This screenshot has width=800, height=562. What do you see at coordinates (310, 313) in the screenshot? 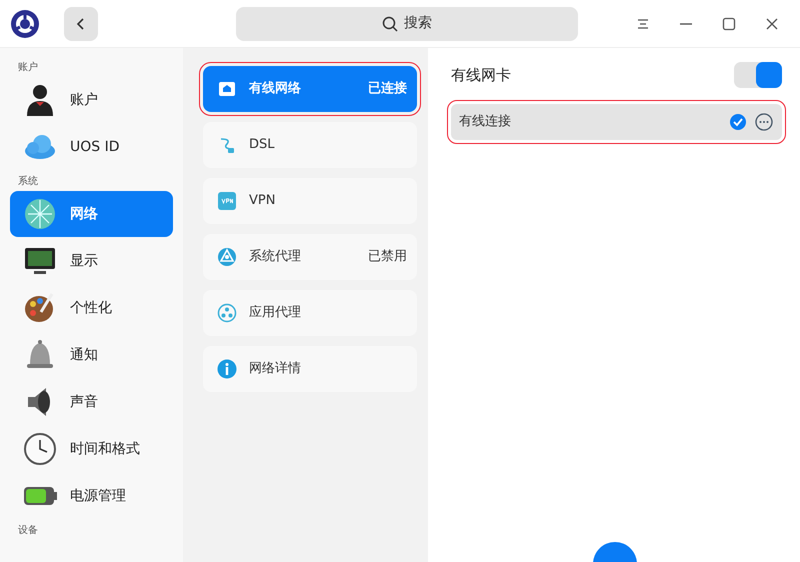
I see `network-menu-item: 应用代理` at bounding box center [310, 313].